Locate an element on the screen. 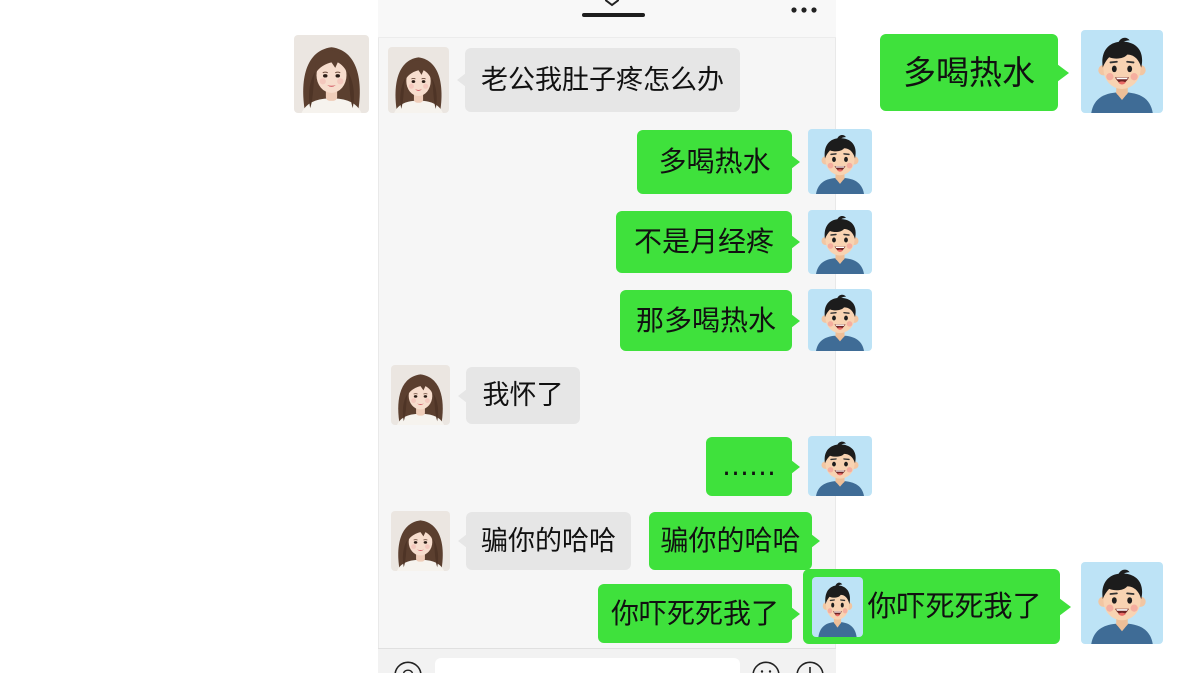 The width and height of the screenshot is (1200, 673). message-text: 你吓死死我了 is located at coordinates (954, 606).